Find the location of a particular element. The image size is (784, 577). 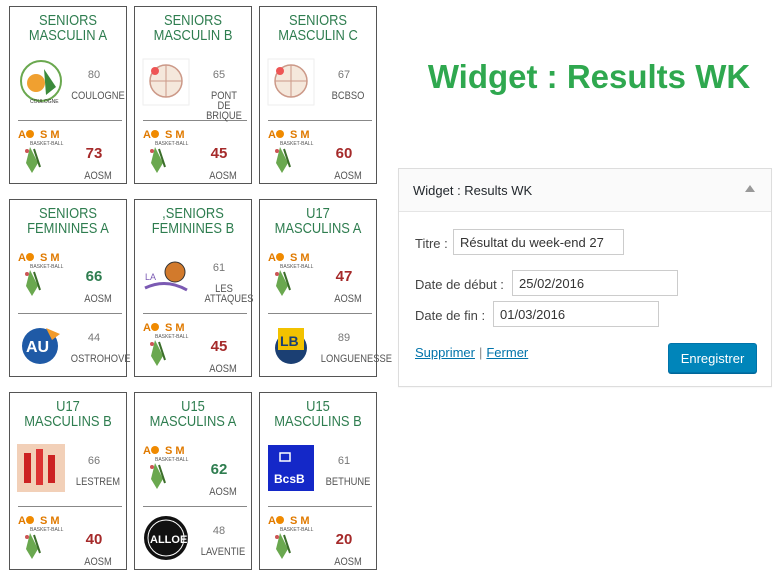

team-name: LES ATTAQUES is located at coordinates (229, 294).